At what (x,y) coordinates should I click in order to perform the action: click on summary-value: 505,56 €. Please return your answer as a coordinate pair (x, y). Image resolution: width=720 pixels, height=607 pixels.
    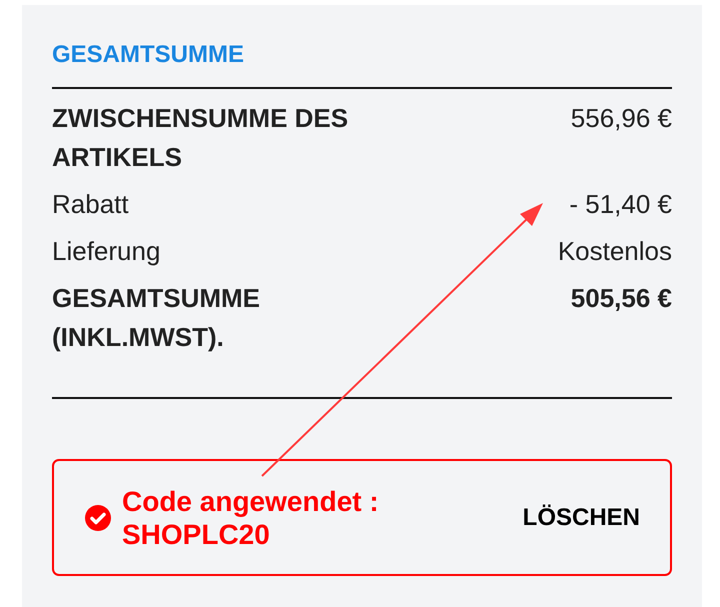
    Looking at the image, I should click on (621, 298).